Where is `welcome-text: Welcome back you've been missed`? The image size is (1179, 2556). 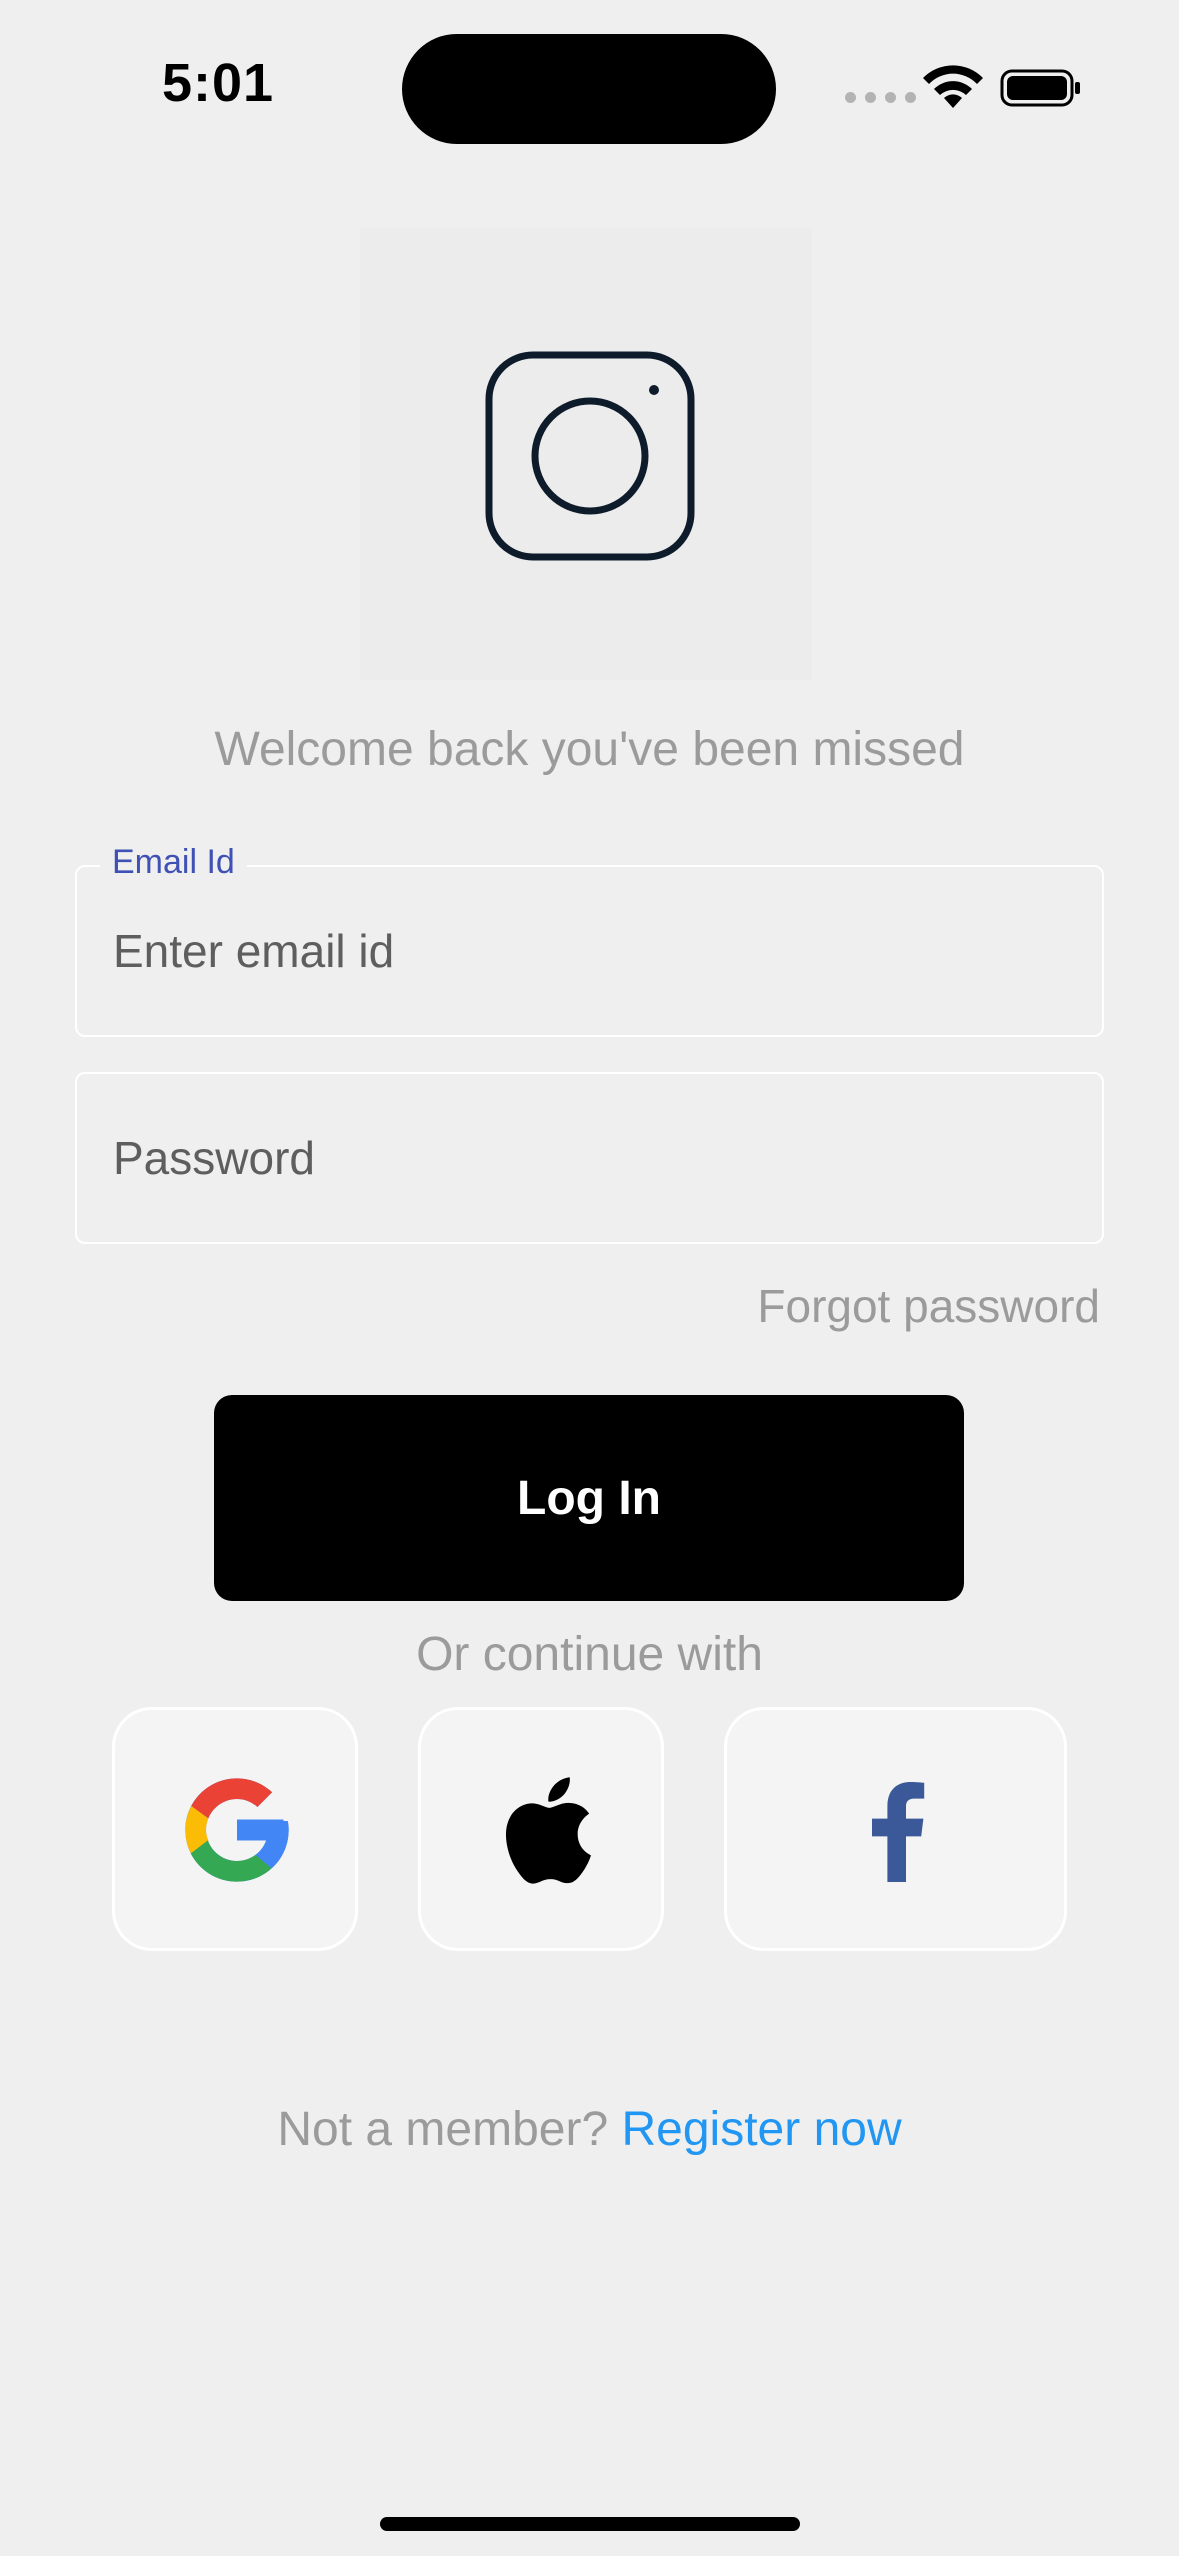 welcome-text: Welcome back you've been missed is located at coordinates (589, 749).